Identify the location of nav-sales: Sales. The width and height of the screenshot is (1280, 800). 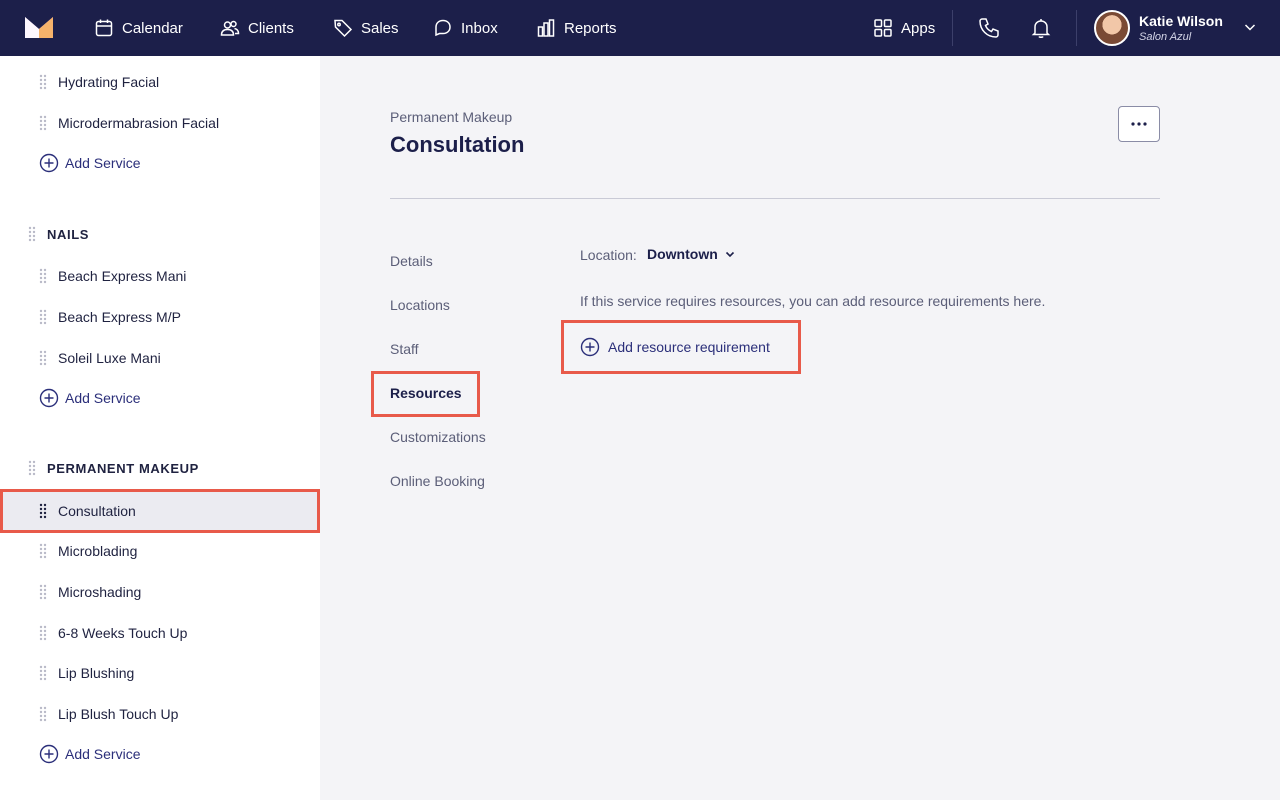
(366, 28).